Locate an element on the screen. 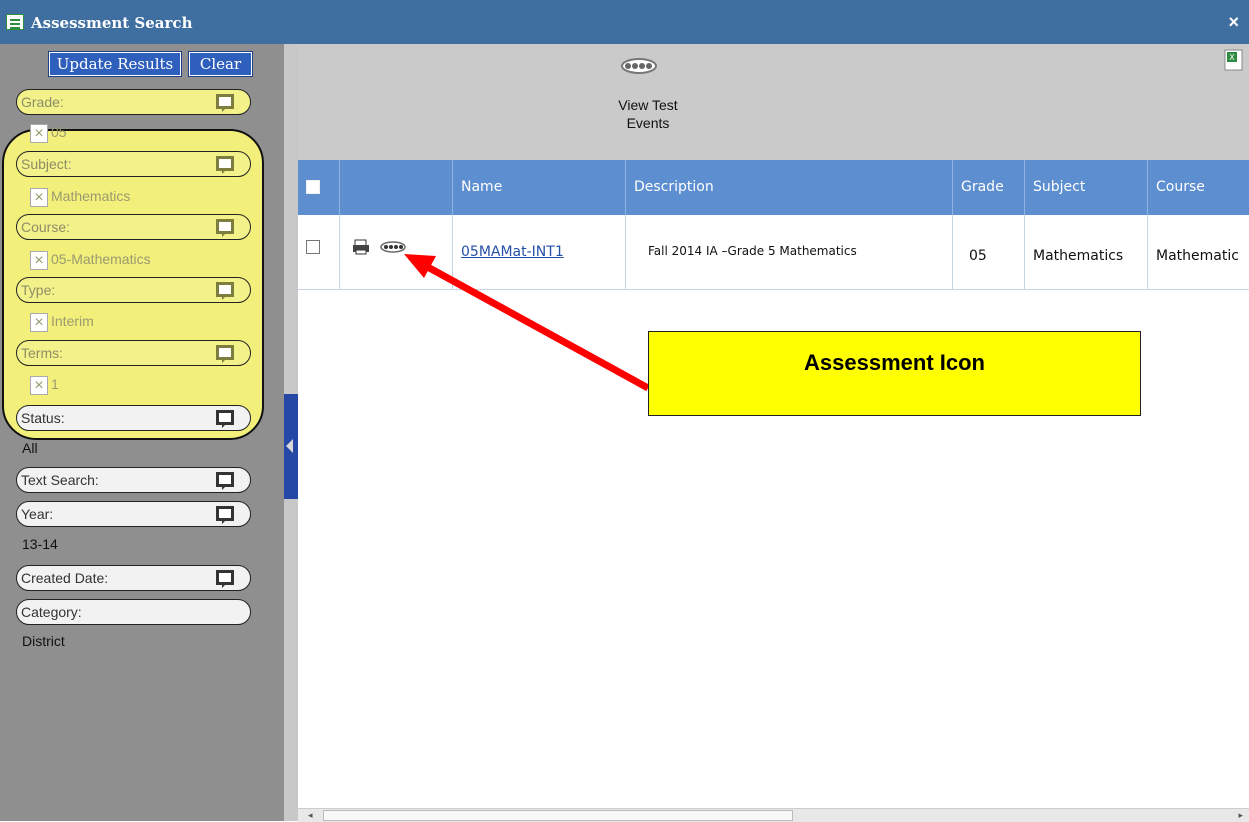 The height and width of the screenshot is (822, 1249). window-titlebar: Assessment Search × is located at coordinates (624, 22).